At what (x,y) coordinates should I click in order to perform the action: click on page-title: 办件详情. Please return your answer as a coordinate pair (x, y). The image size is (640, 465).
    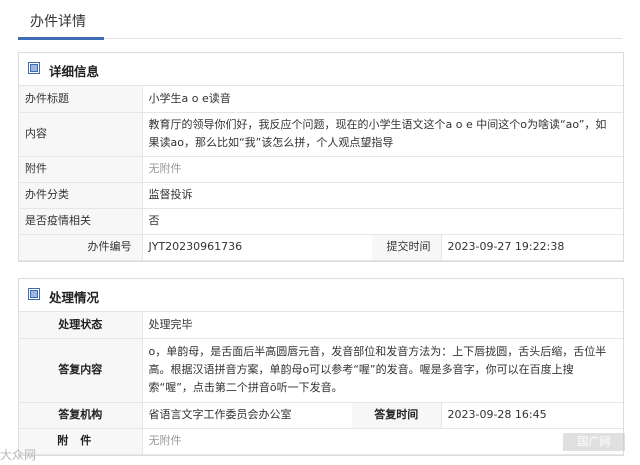
    Looking at the image, I should click on (58, 22).